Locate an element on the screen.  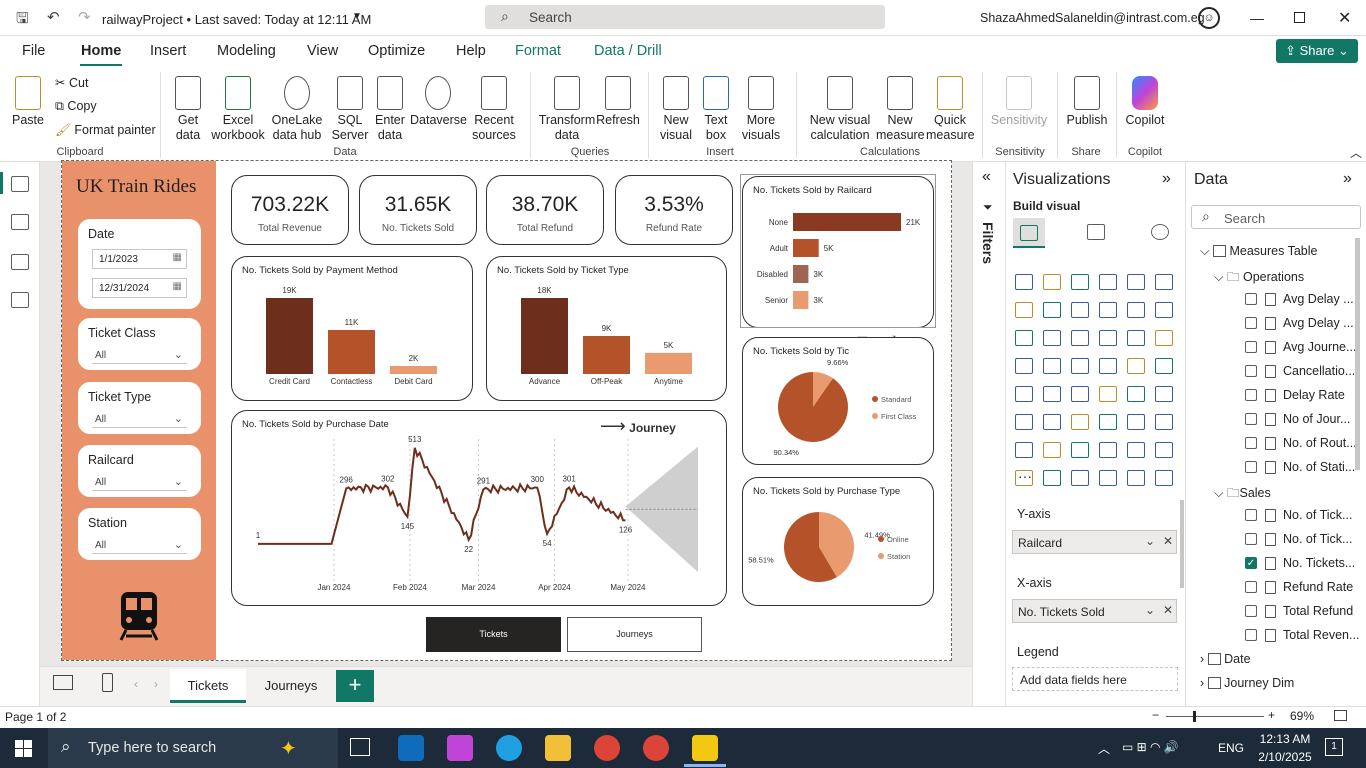
data-search-input: ⌕ Search is located at coordinates (1276, 217).